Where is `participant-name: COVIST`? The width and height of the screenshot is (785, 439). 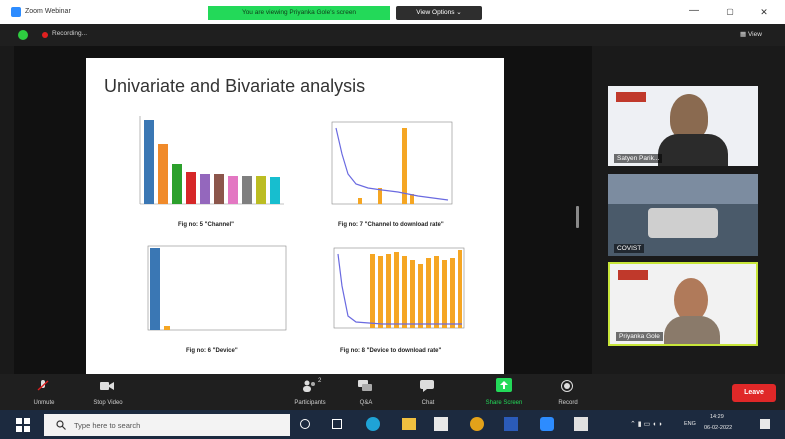
participant-name: COVIST is located at coordinates (629, 248).